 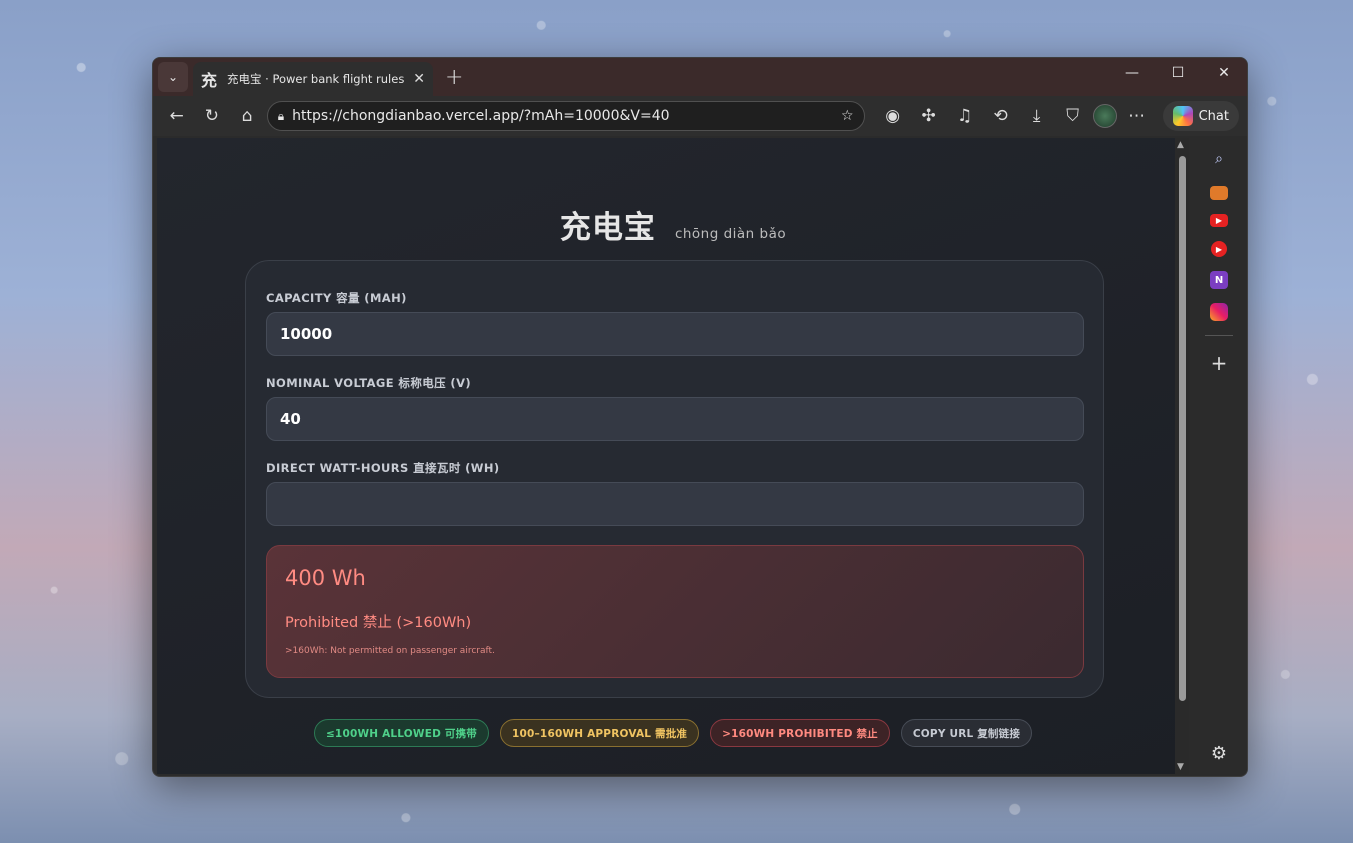 I want to click on extension-icons: ◉ ✣ ♫ ⟲ ⤓ ⛉ ⋯, so click(x=1015, y=116).